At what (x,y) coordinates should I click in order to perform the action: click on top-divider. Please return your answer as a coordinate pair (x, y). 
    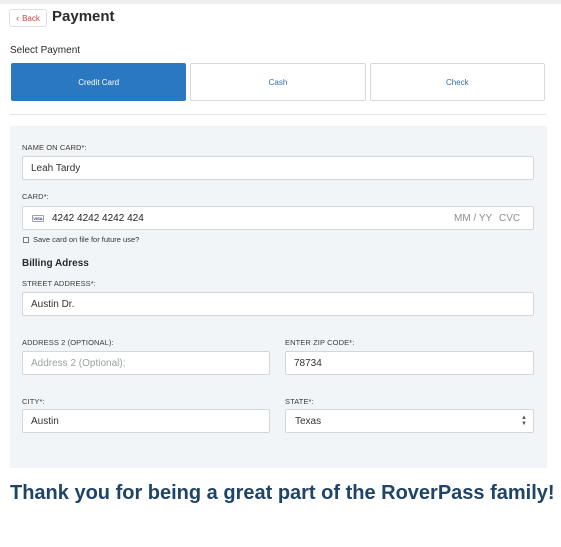
    Looking at the image, I should click on (280, 2).